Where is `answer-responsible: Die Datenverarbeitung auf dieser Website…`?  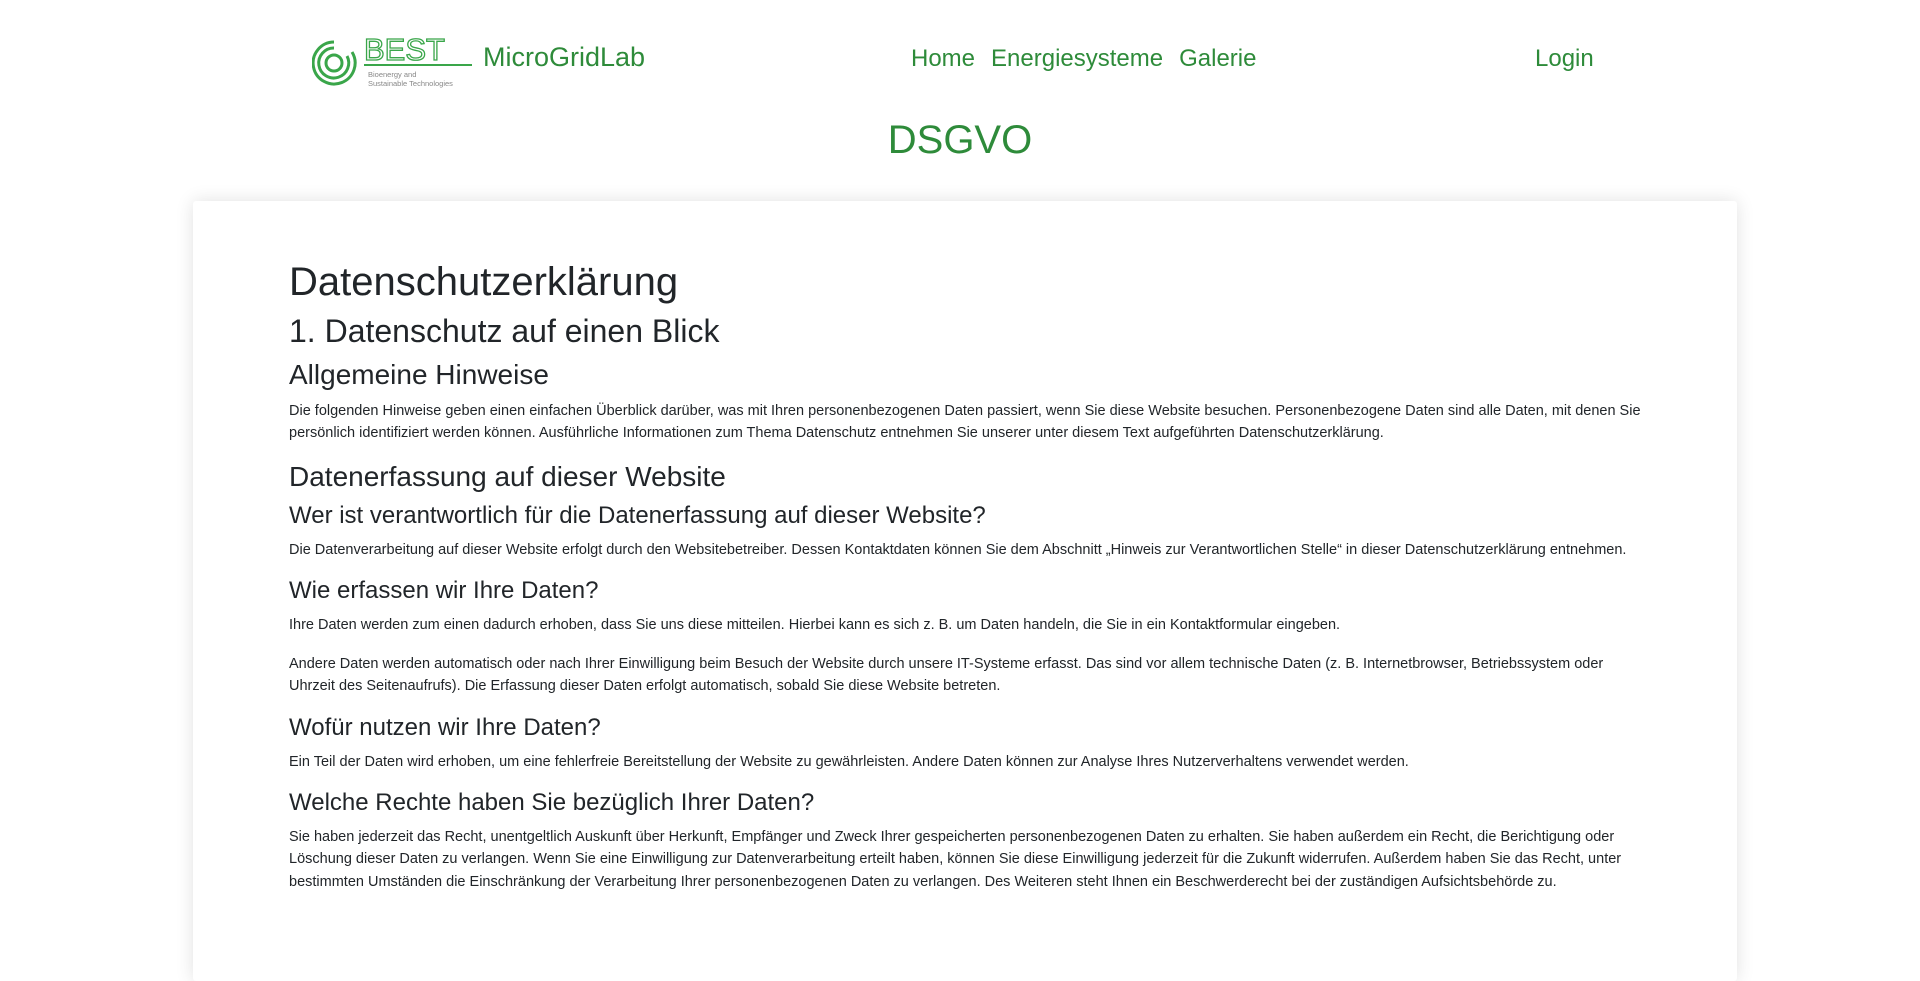 answer-responsible: Die Datenverarbeitung auf dieser Website… is located at coordinates (958, 549).